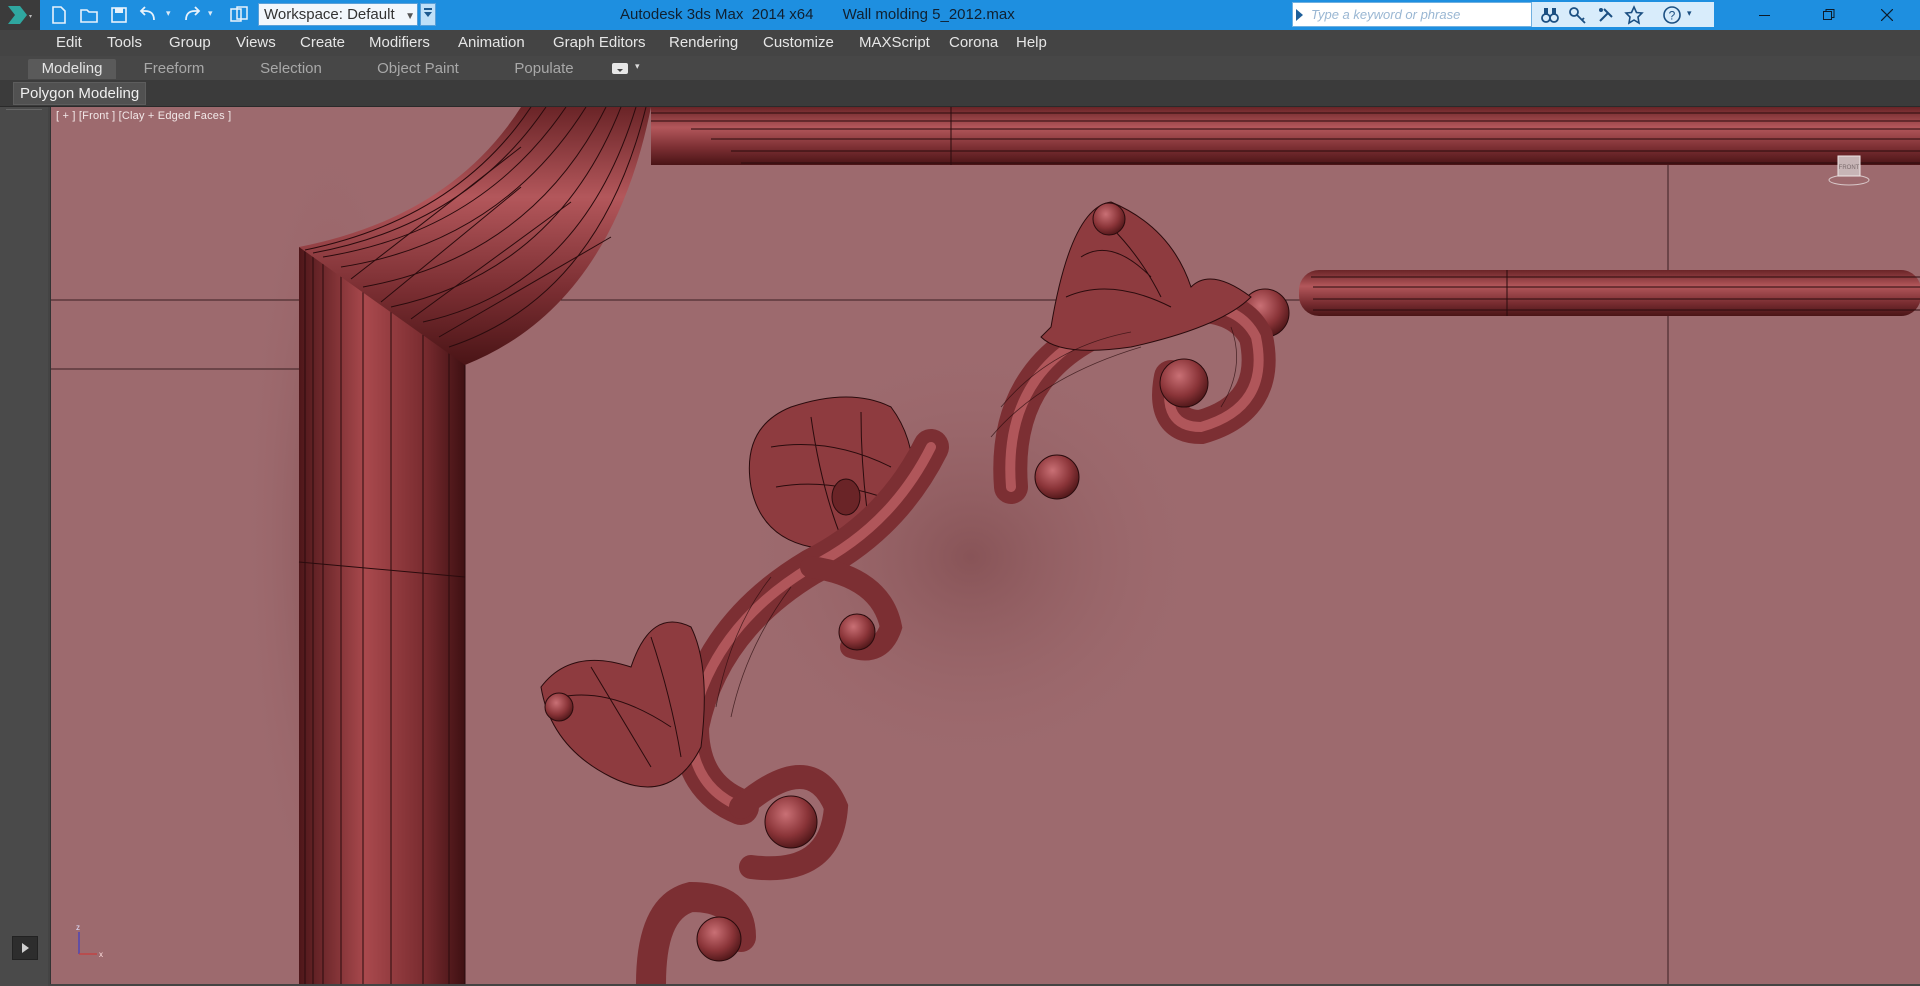 The image size is (1920, 986). I want to click on menu-corona: Corona, so click(973, 42).